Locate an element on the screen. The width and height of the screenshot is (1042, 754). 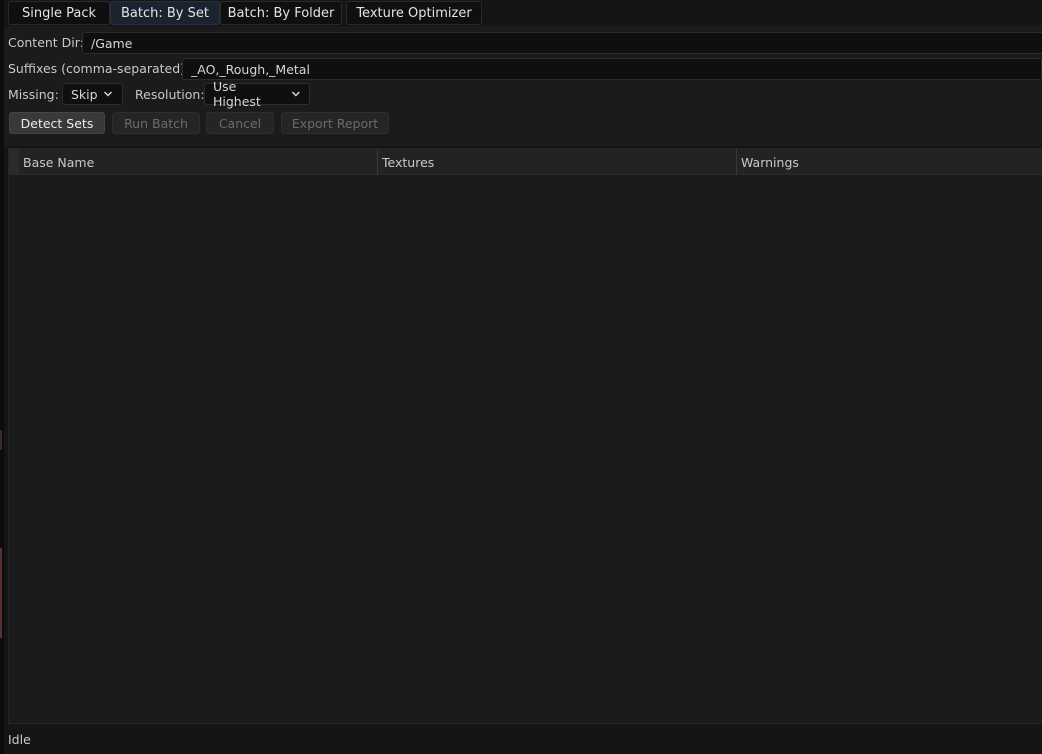
table-header: Base Name Textures Warnings is located at coordinates (525, 162).